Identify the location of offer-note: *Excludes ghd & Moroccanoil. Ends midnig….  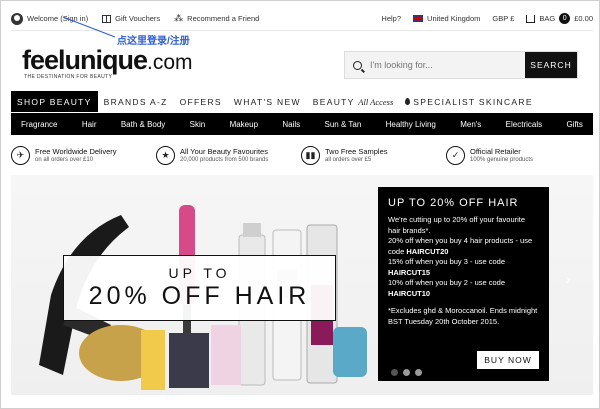
(463, 316).